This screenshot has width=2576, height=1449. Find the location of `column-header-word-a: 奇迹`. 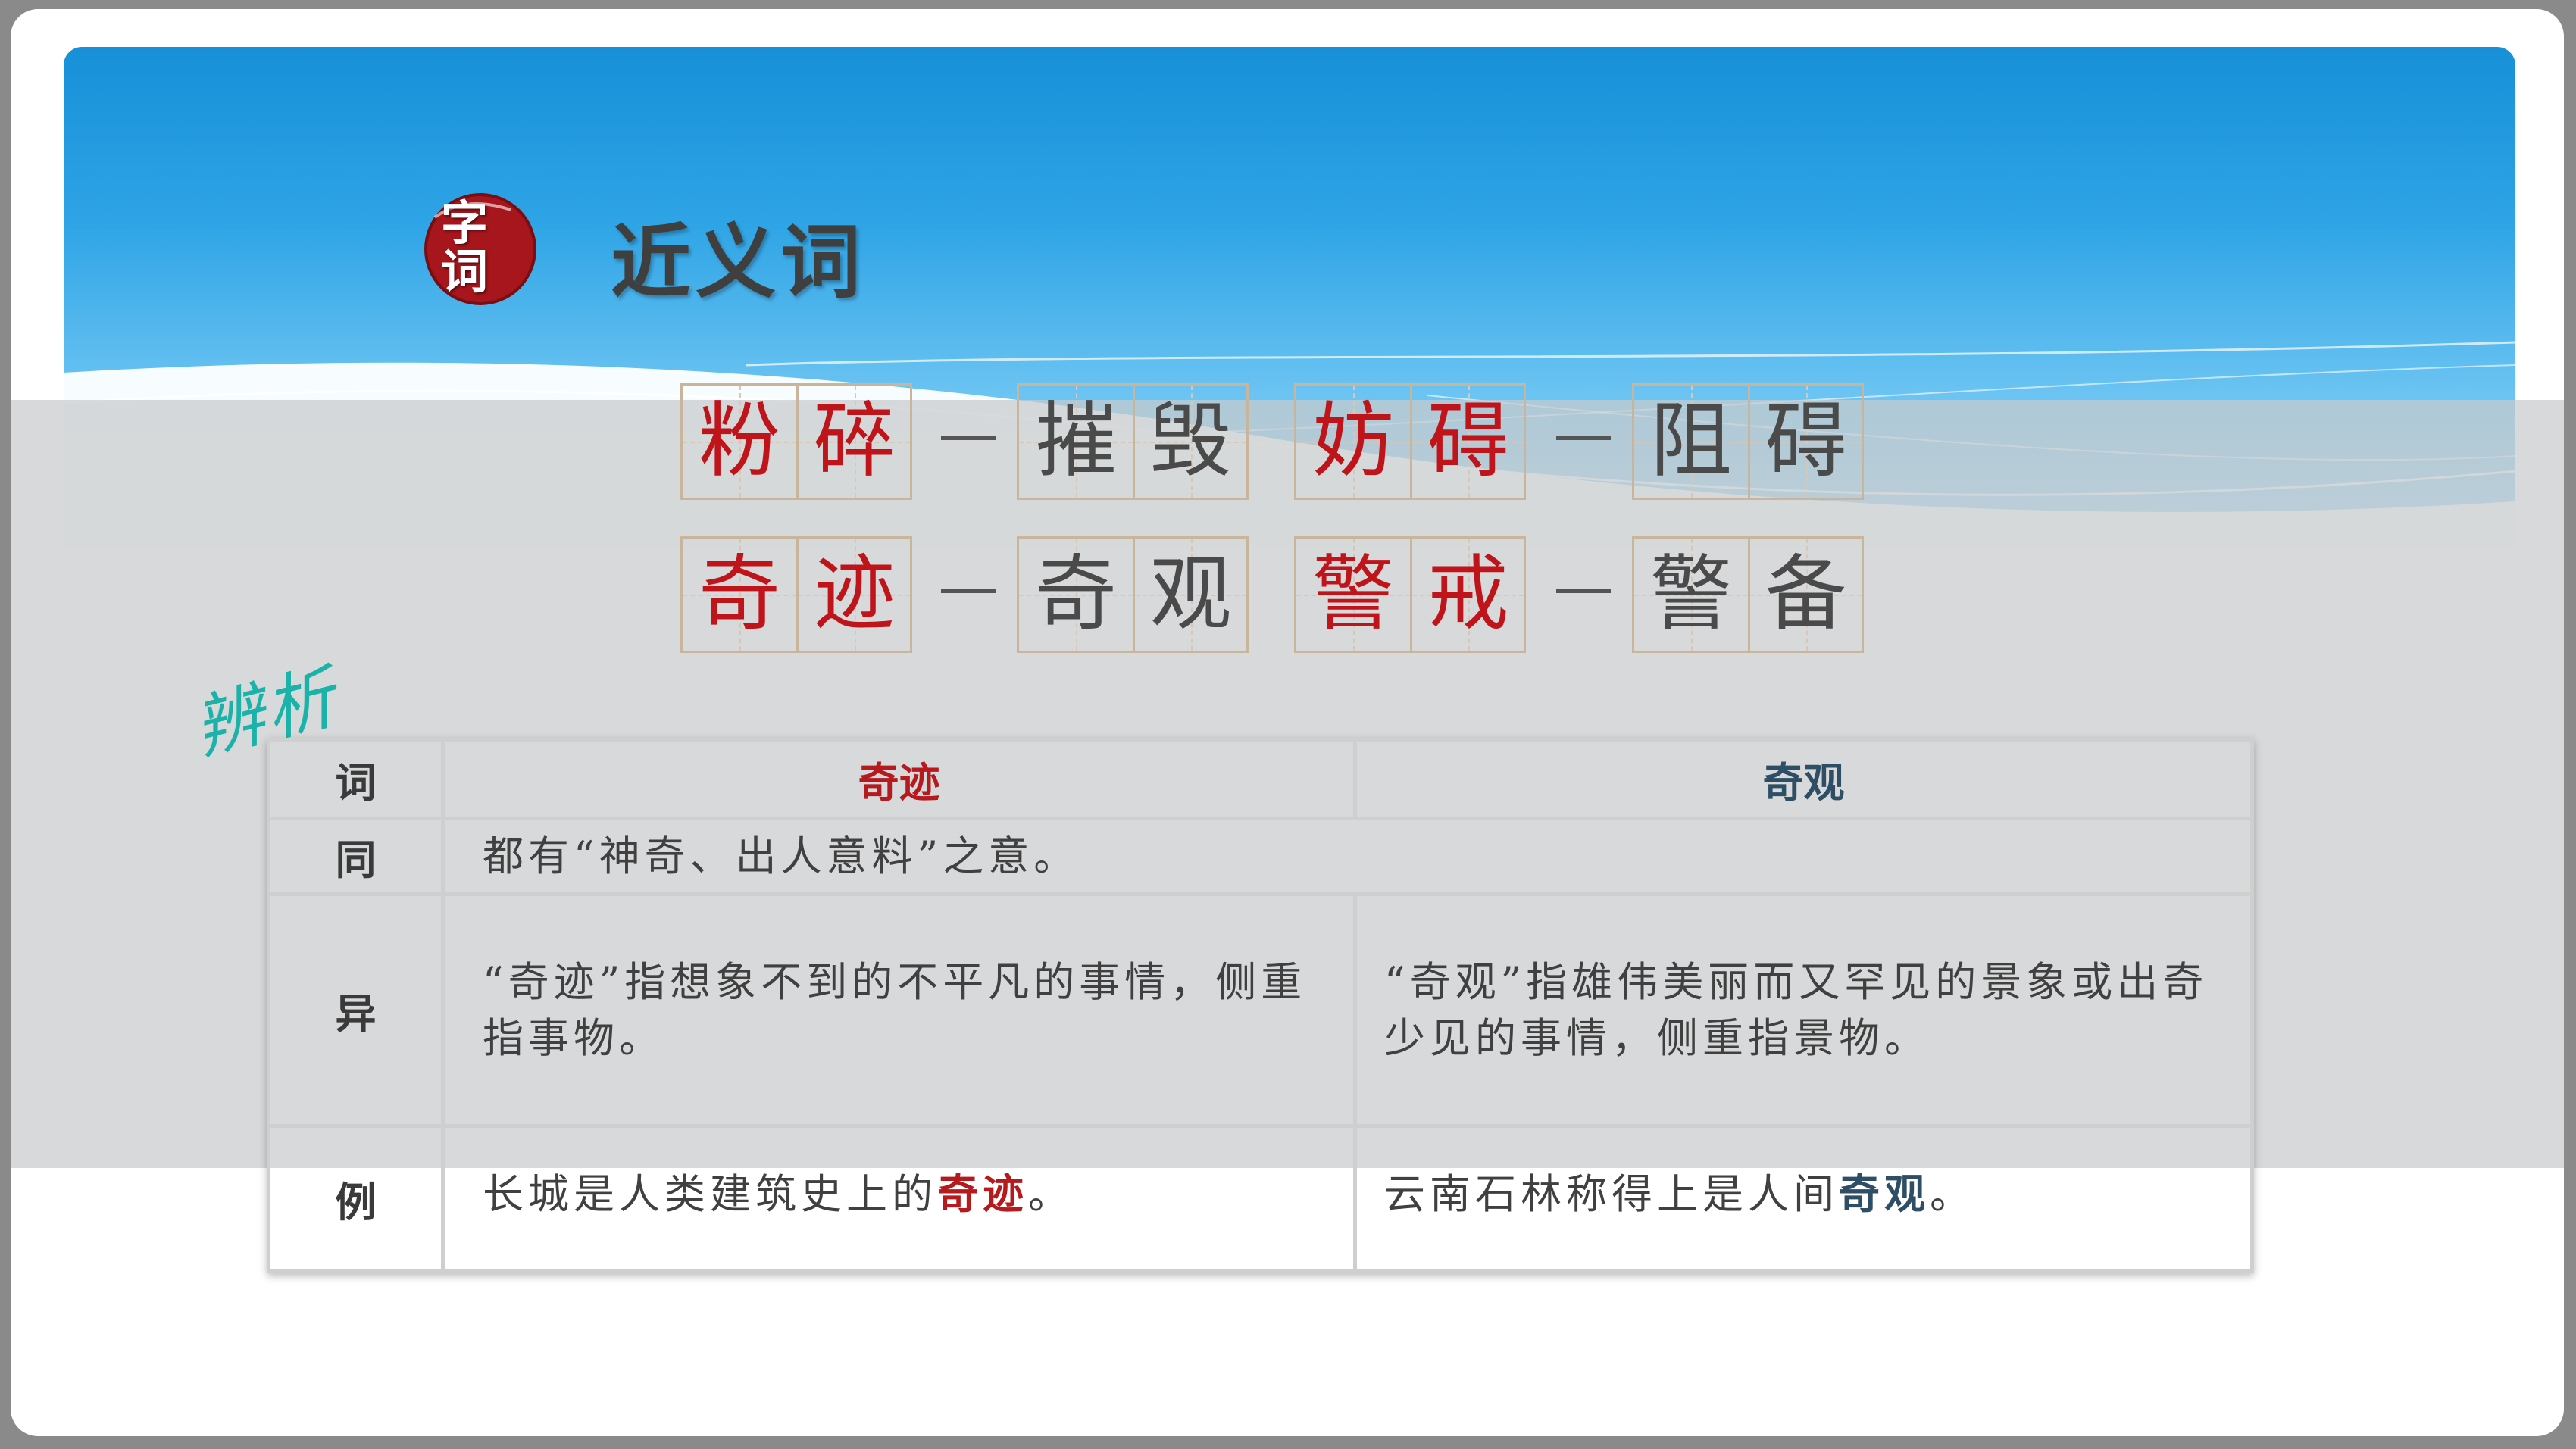

column-header-word-a: 奇迹 is located at coordinates (899, 779).